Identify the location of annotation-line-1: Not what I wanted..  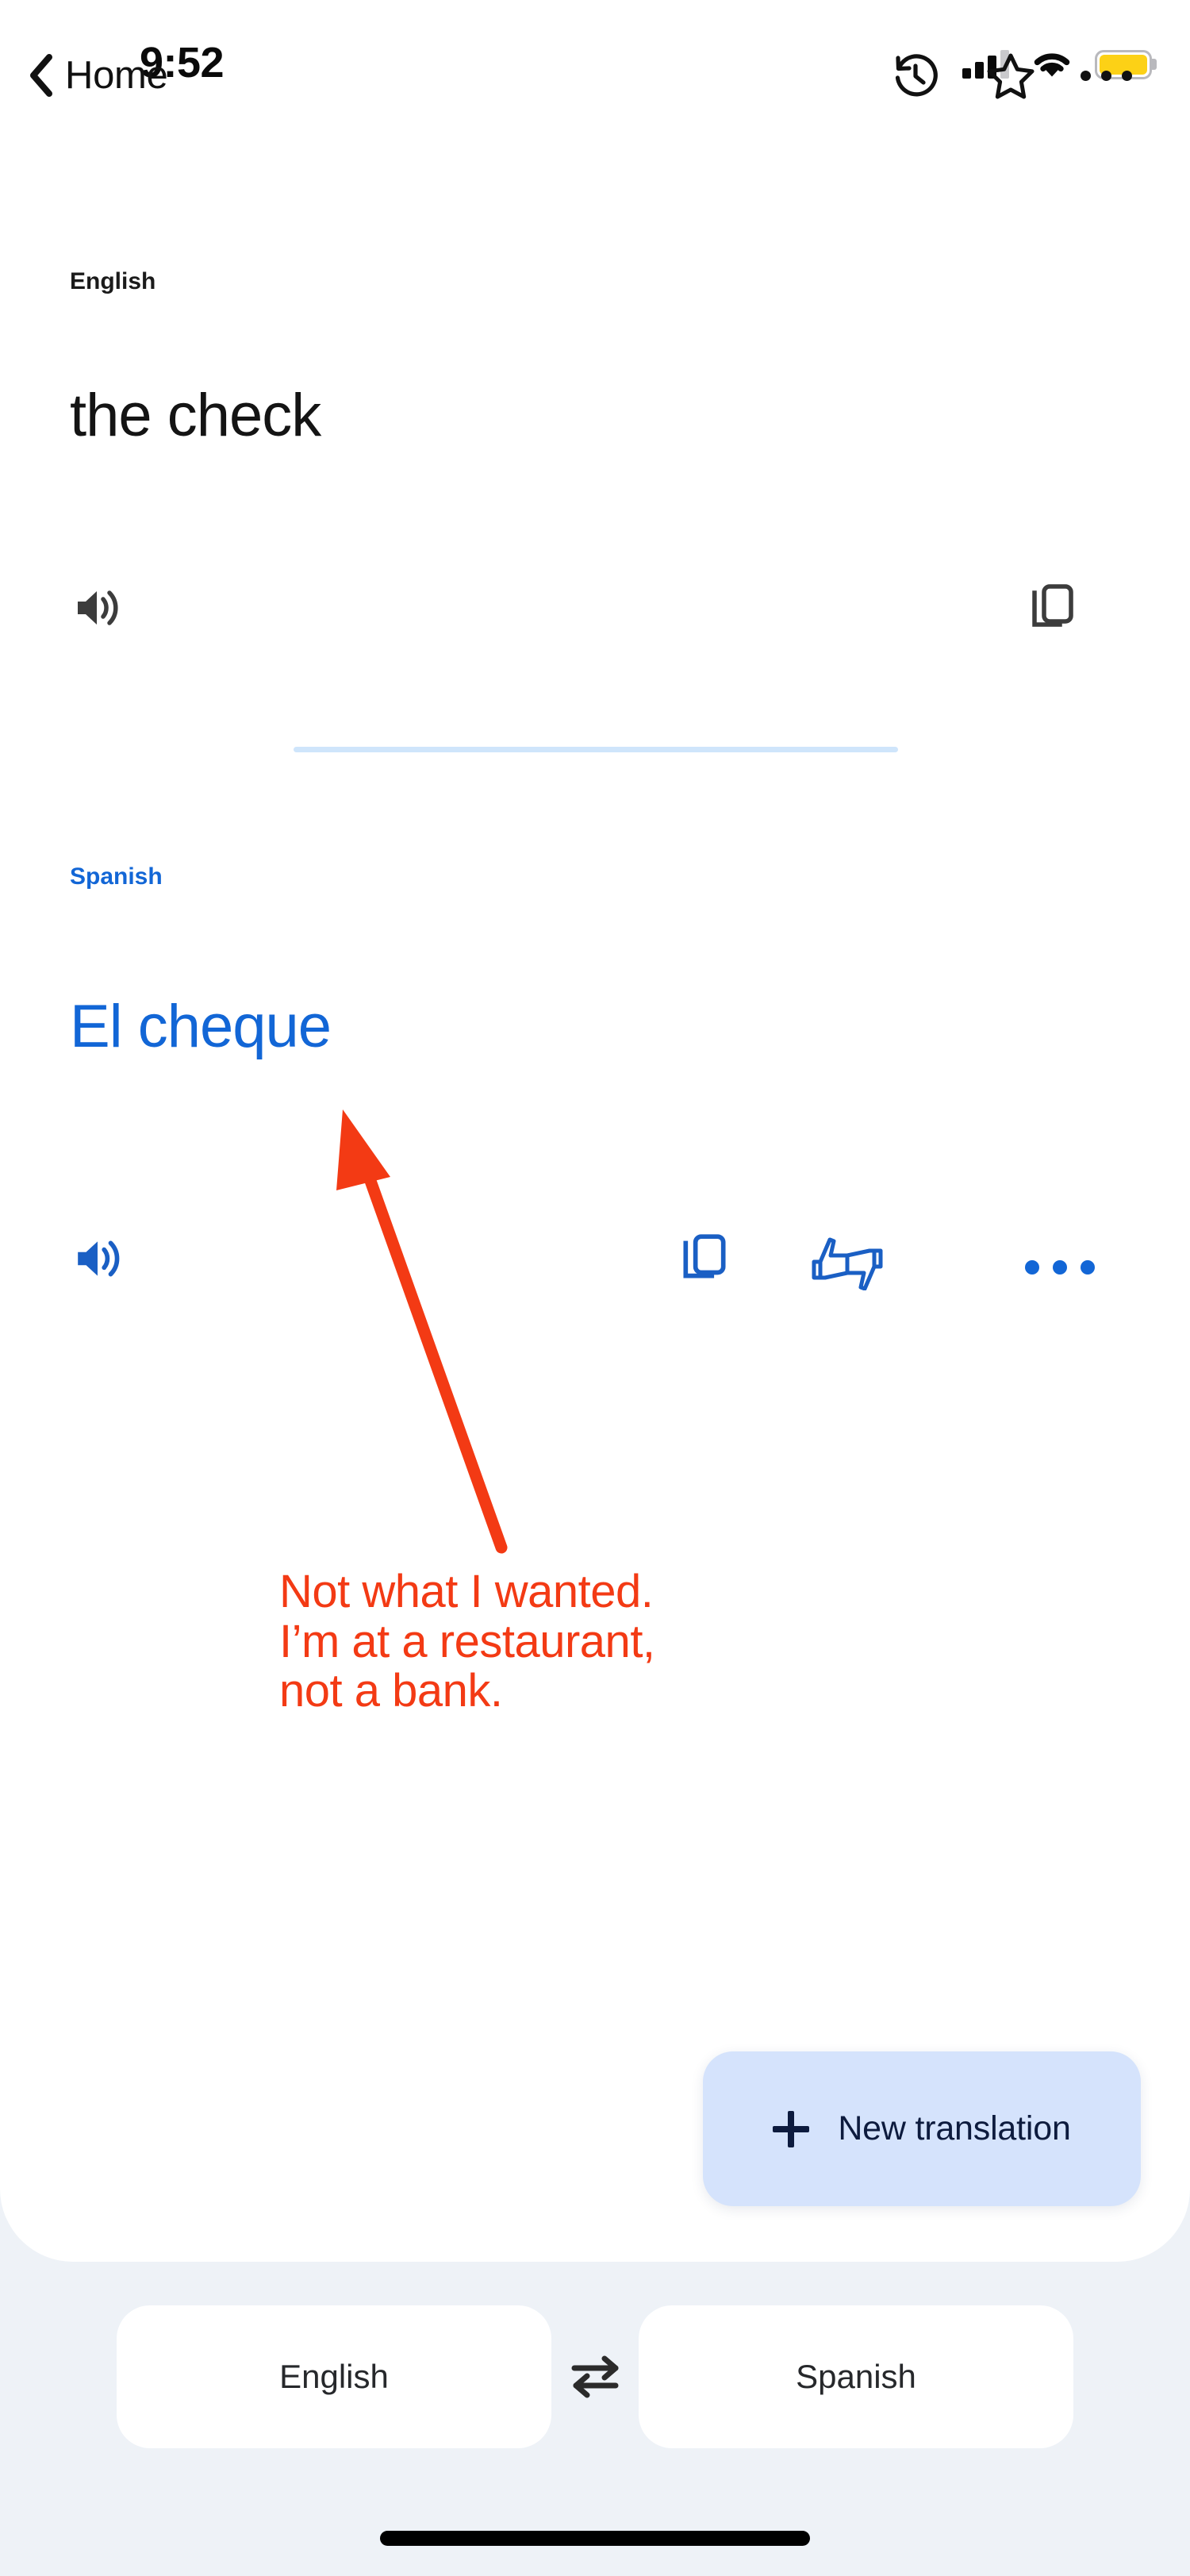
(466, 1591).